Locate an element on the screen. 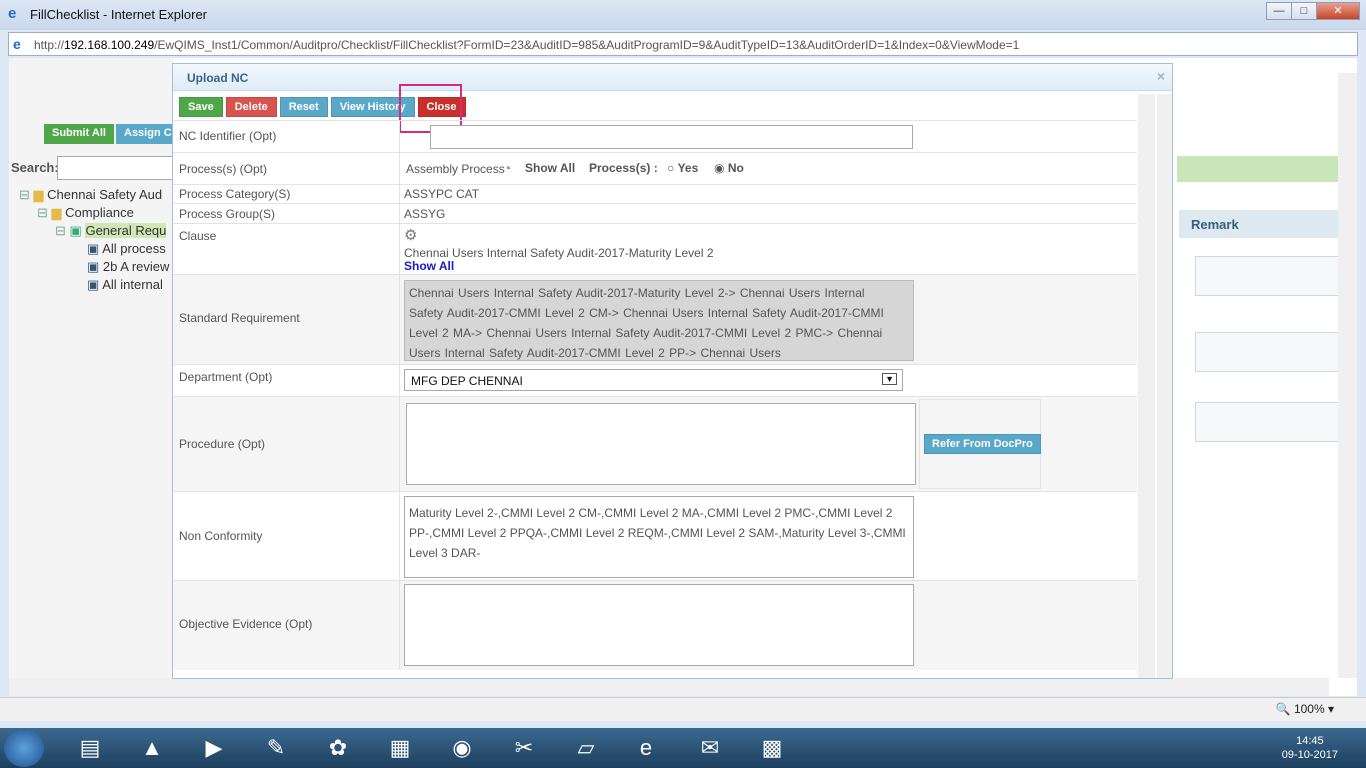  page-icon: e is located at coordinates (17, 44).